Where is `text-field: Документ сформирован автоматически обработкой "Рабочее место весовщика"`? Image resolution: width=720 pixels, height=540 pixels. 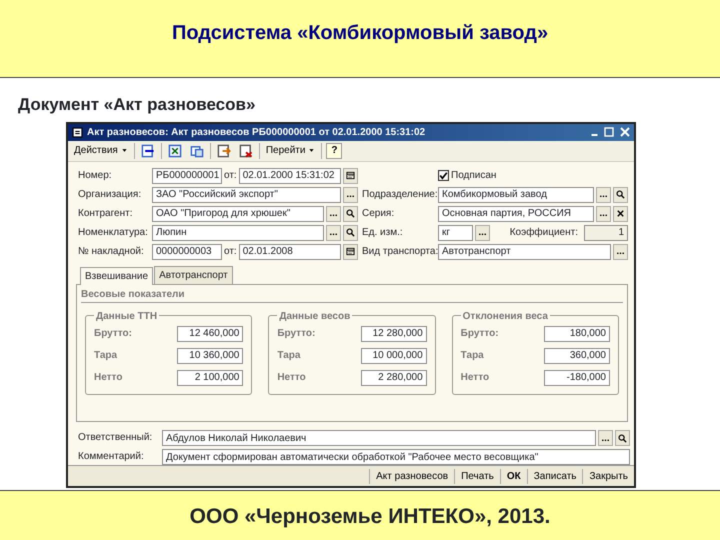 text-field: Документ сформирован автоматически обработкой "Рабочее место весовщика" is located at coordinates (396, 457).